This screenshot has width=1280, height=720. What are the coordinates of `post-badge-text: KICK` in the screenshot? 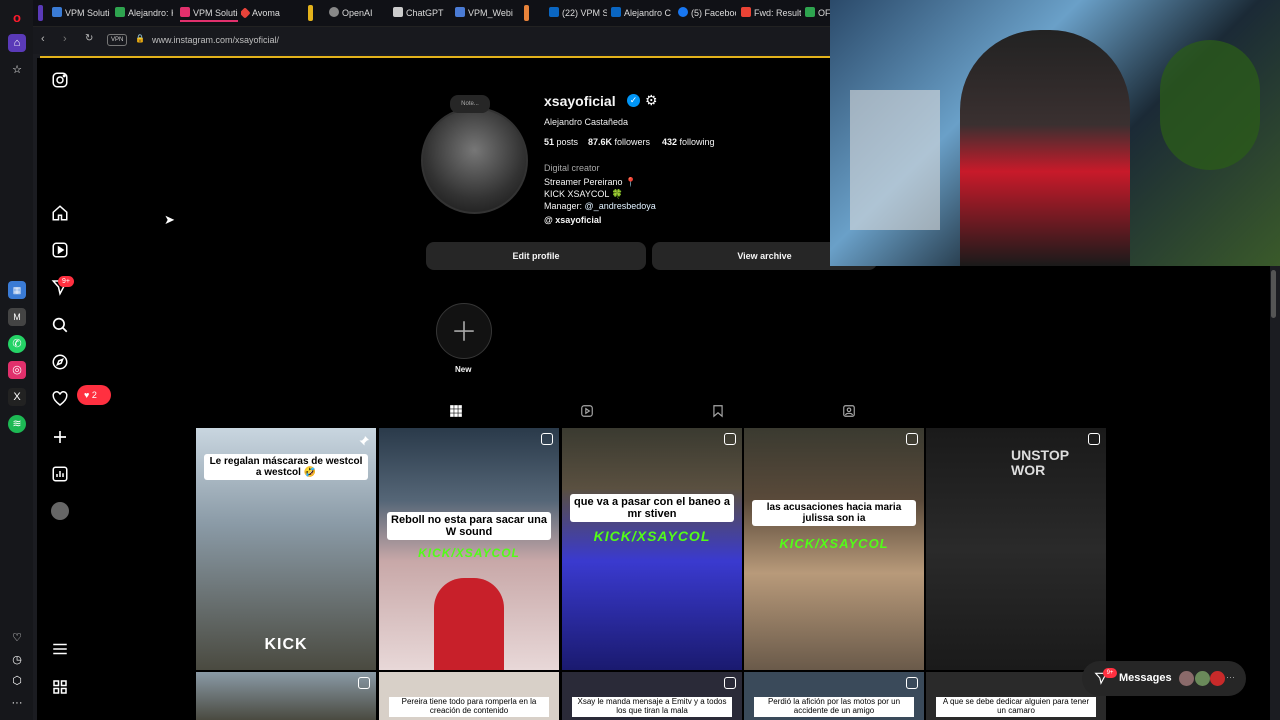 It's located at (286, 644).